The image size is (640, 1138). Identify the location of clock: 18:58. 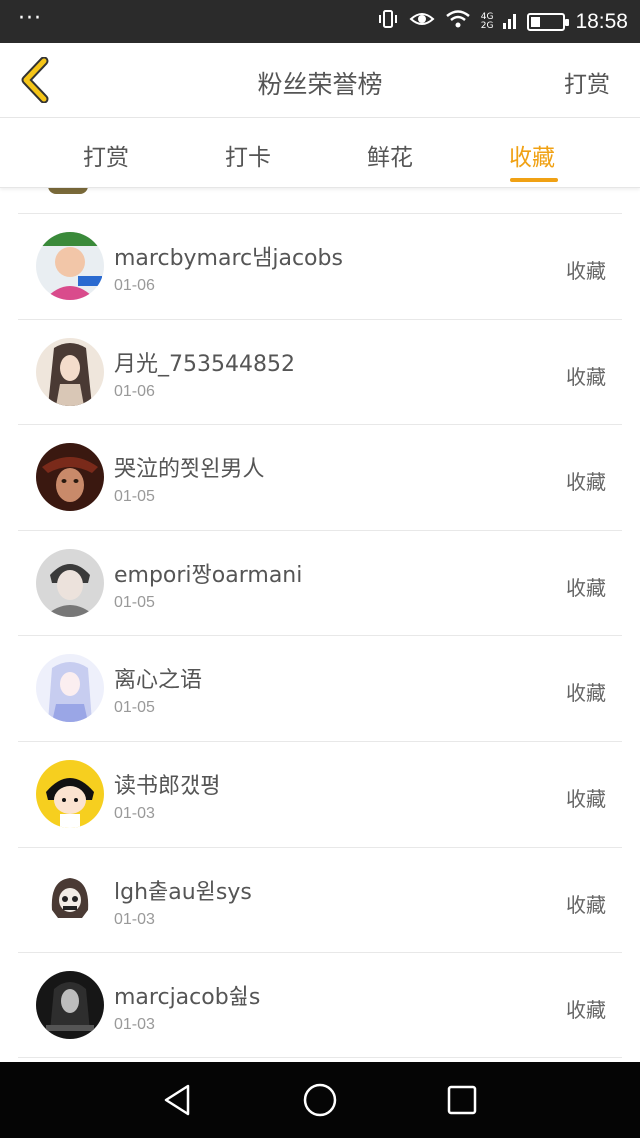
(601, 21).